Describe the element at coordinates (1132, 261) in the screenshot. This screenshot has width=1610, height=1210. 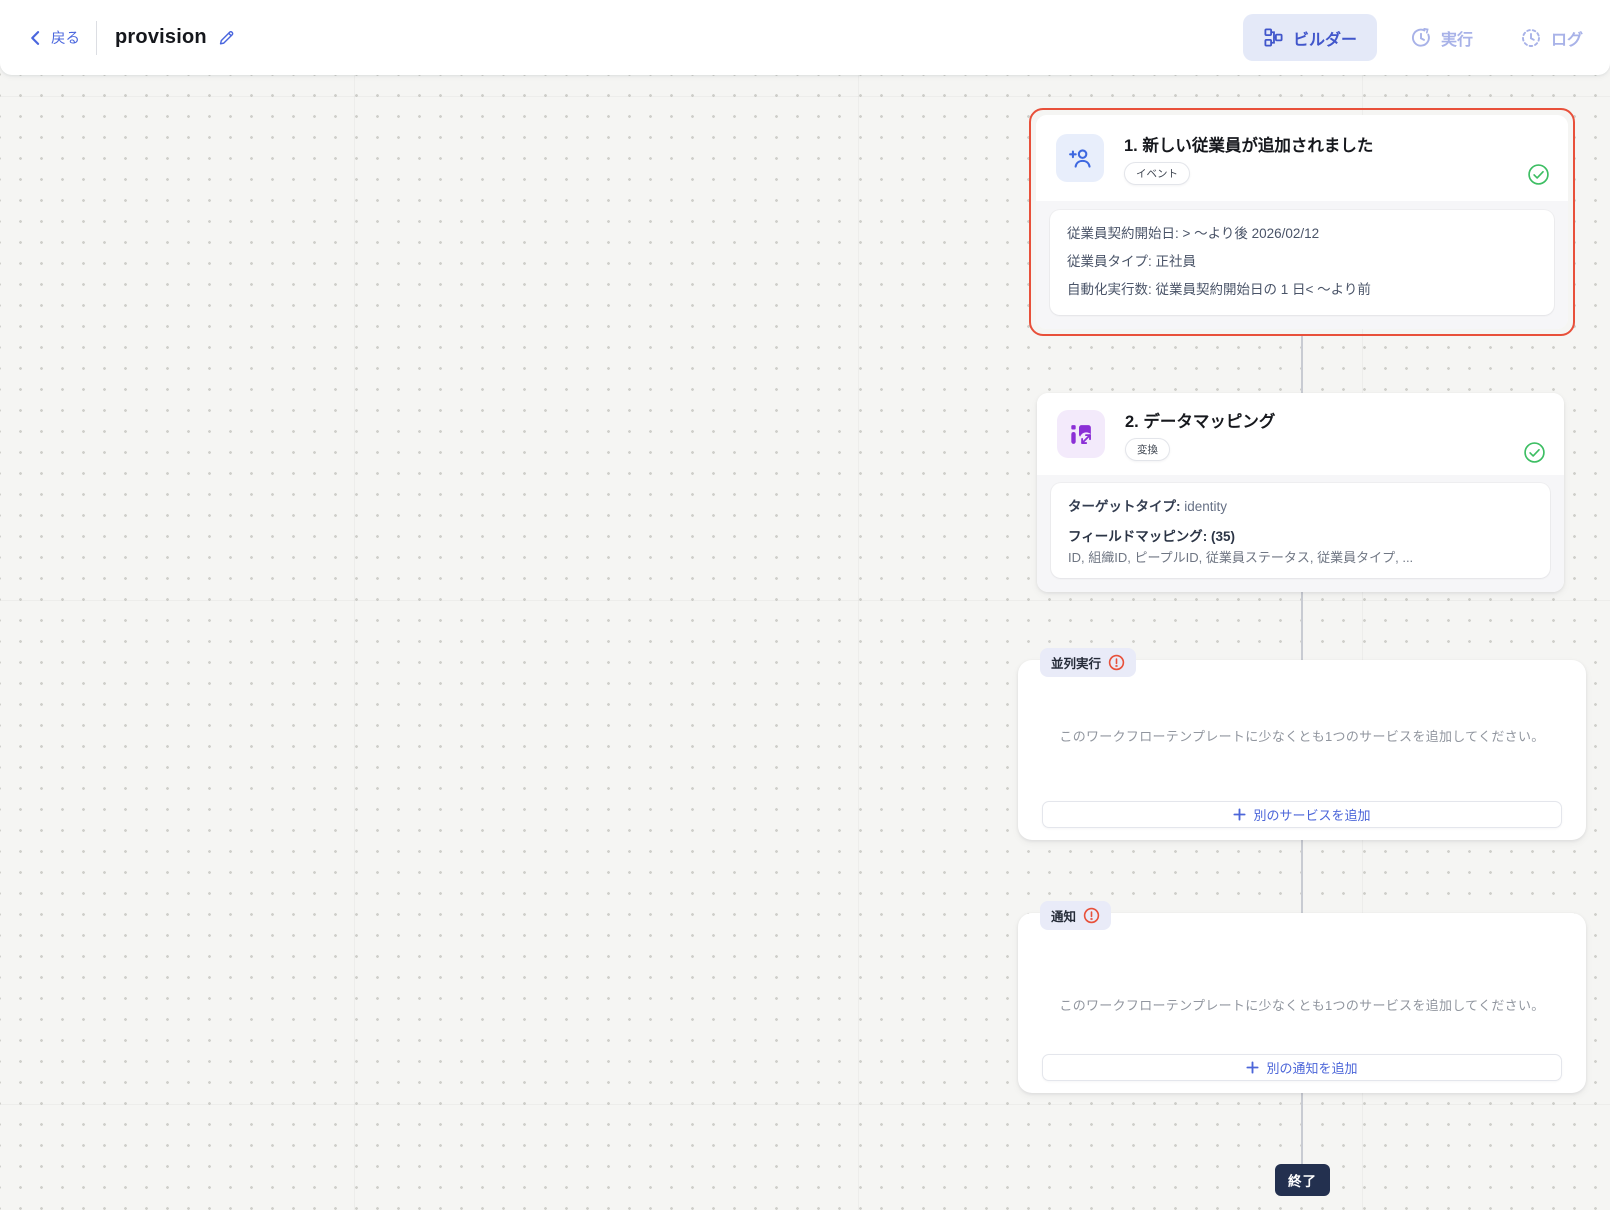
I see `condition-line: 従業員タイプ: 正社員` at that location.